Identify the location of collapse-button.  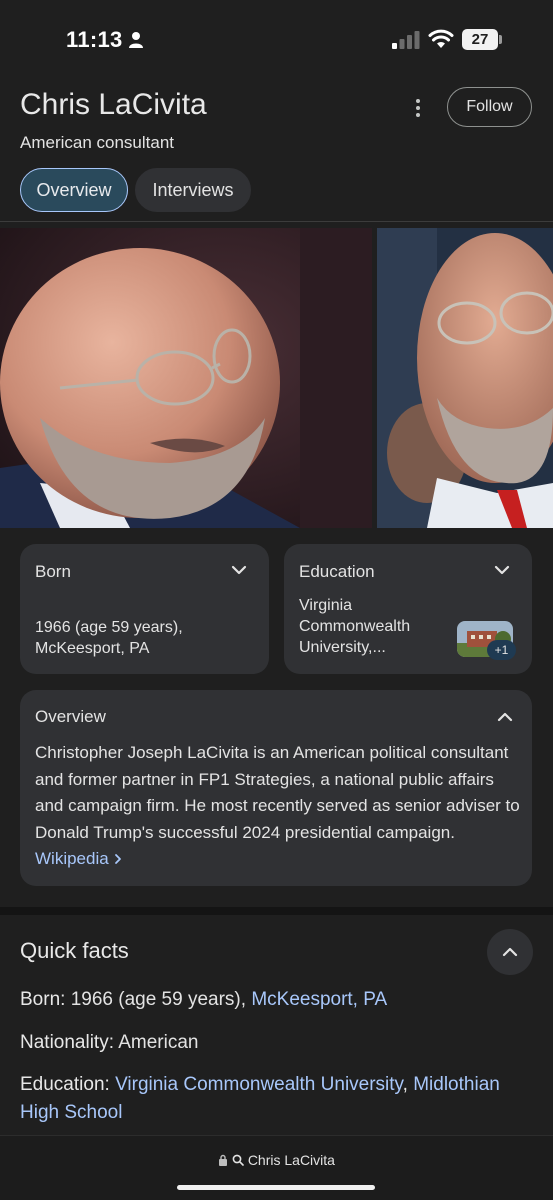
(510, 952).